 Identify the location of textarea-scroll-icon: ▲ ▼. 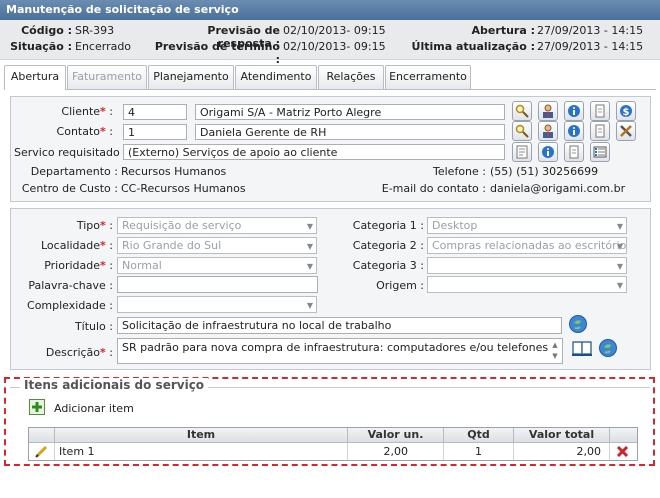
(555, 351).